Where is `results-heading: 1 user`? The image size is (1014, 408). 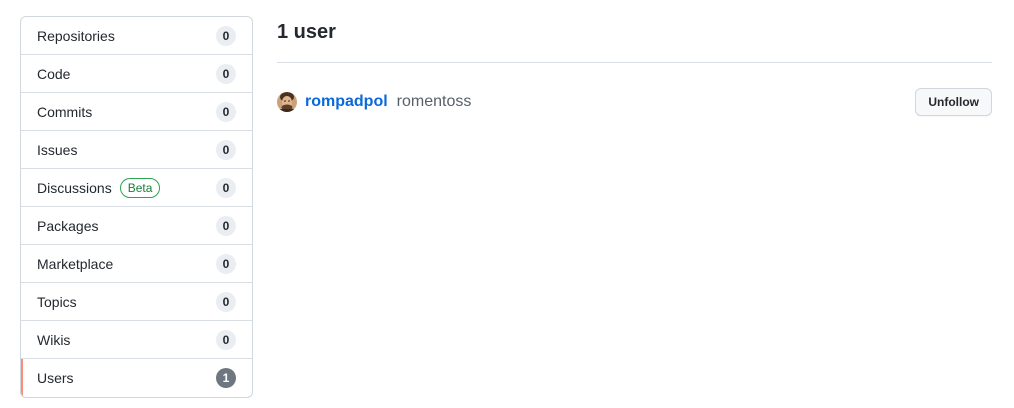
results-heading: 1 user is located at coordinates (306, 32).